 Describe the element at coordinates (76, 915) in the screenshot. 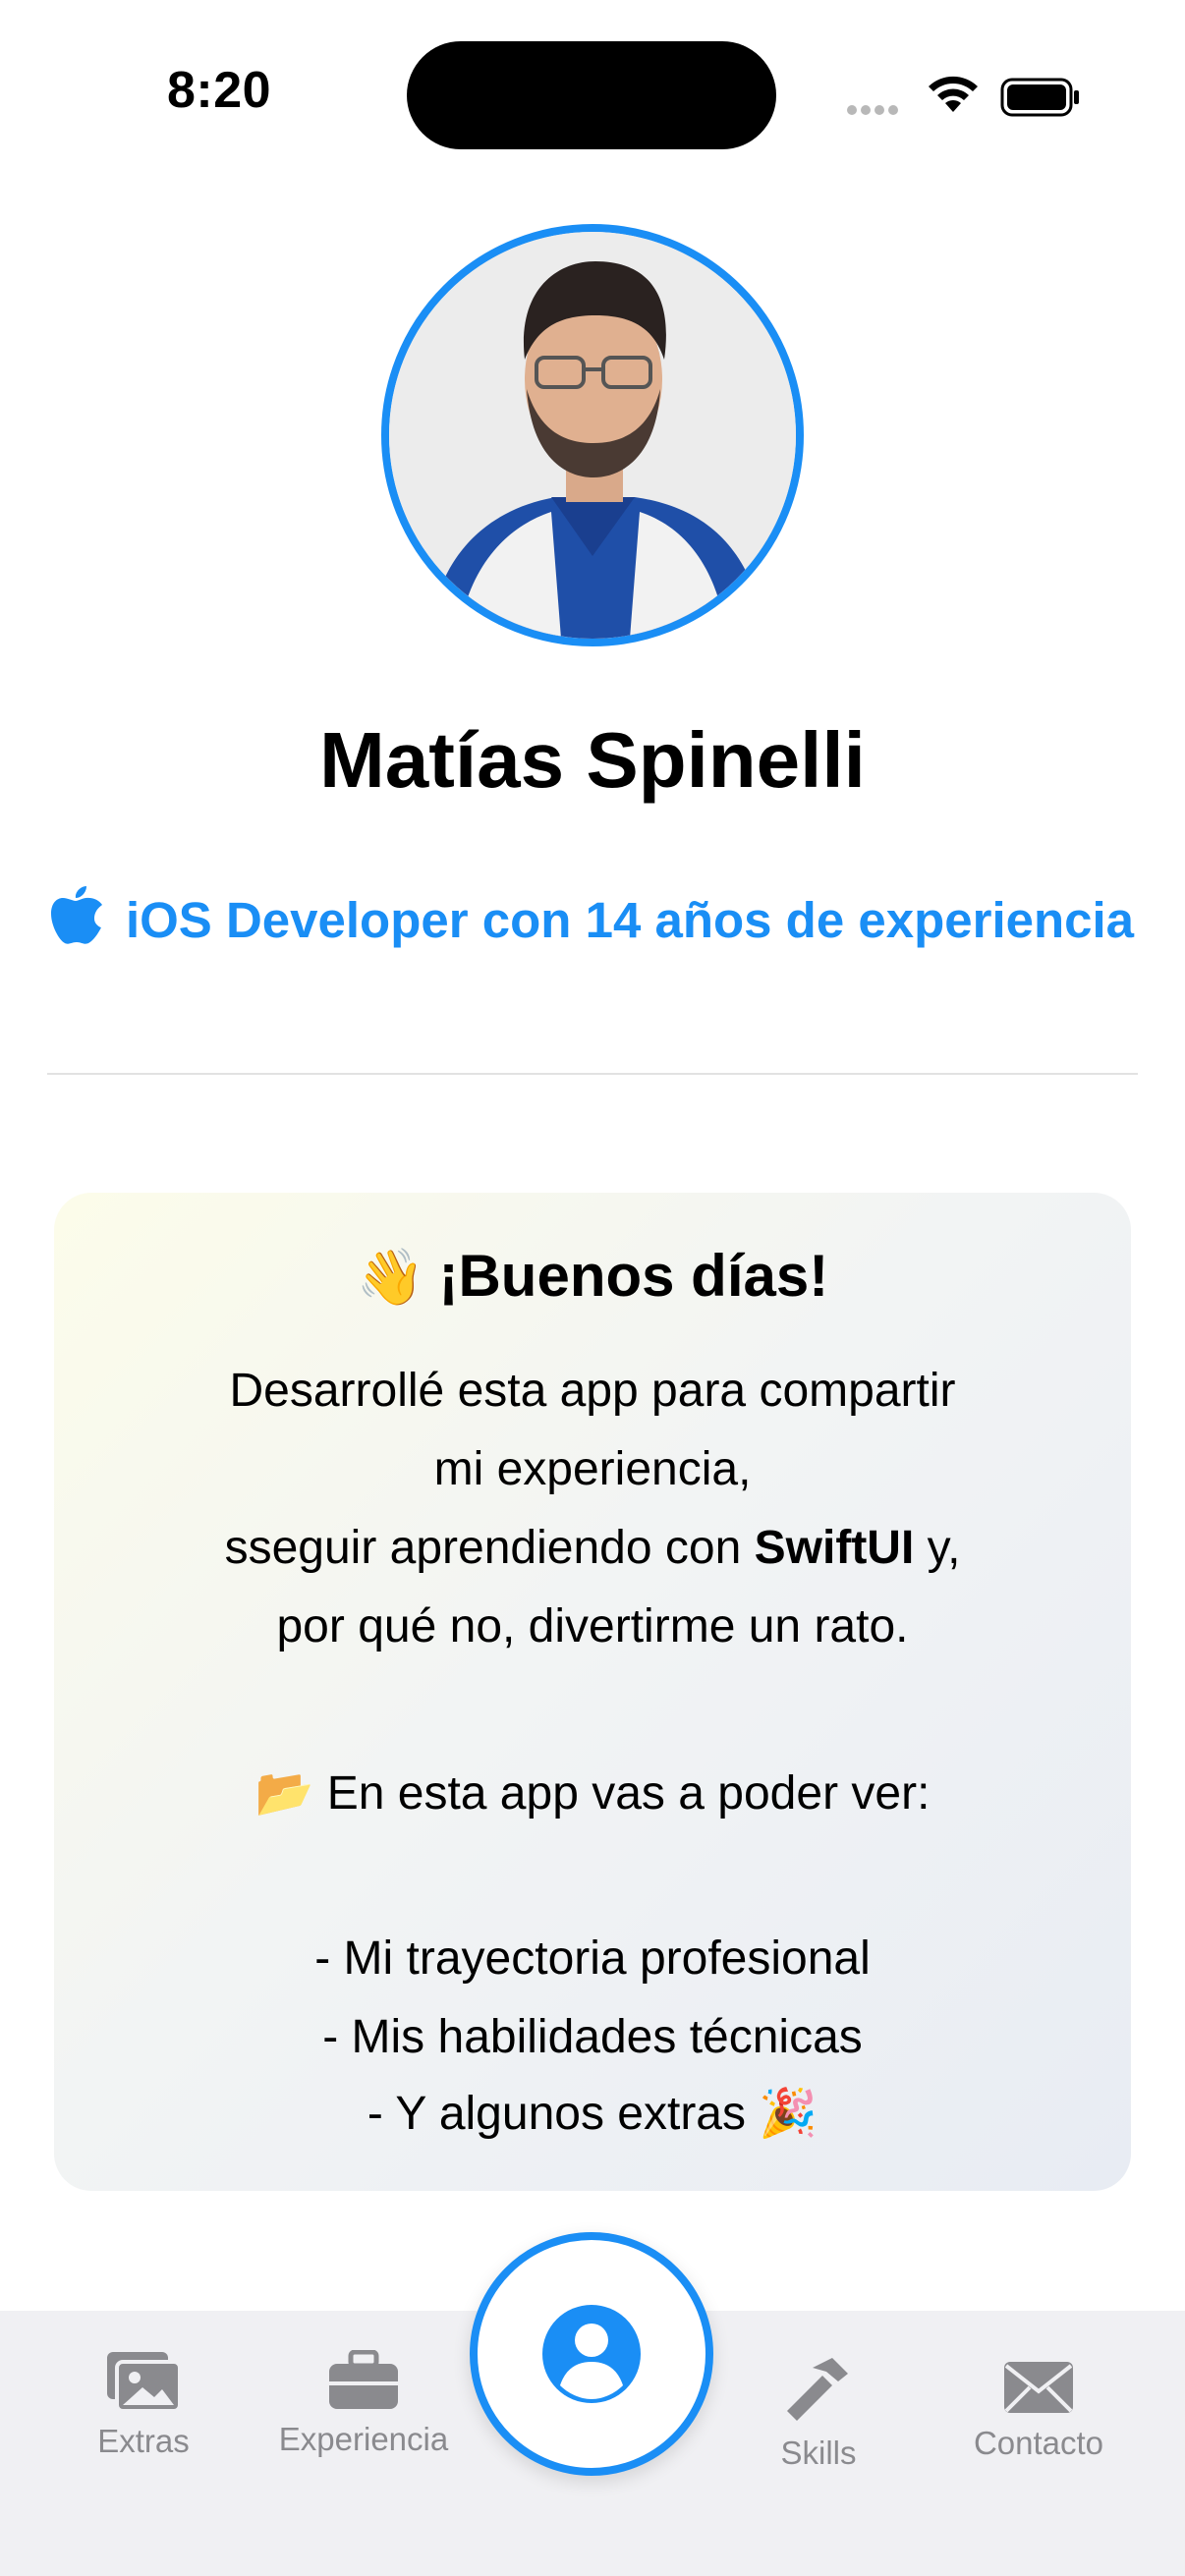

I see `apple-logo-icon` at that location.